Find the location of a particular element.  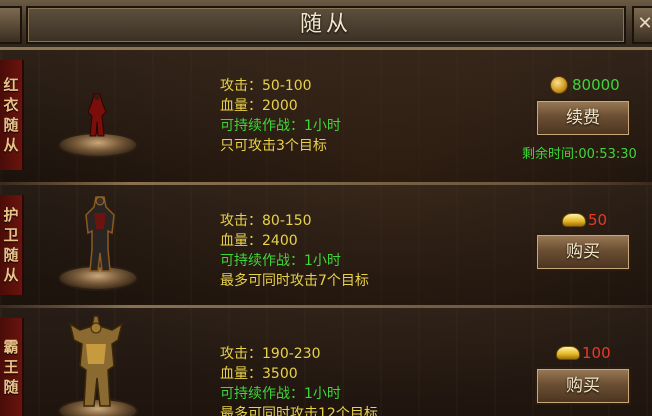

follower-name-banner: 护 卫 随 从 is located at coordinates (12, 245).